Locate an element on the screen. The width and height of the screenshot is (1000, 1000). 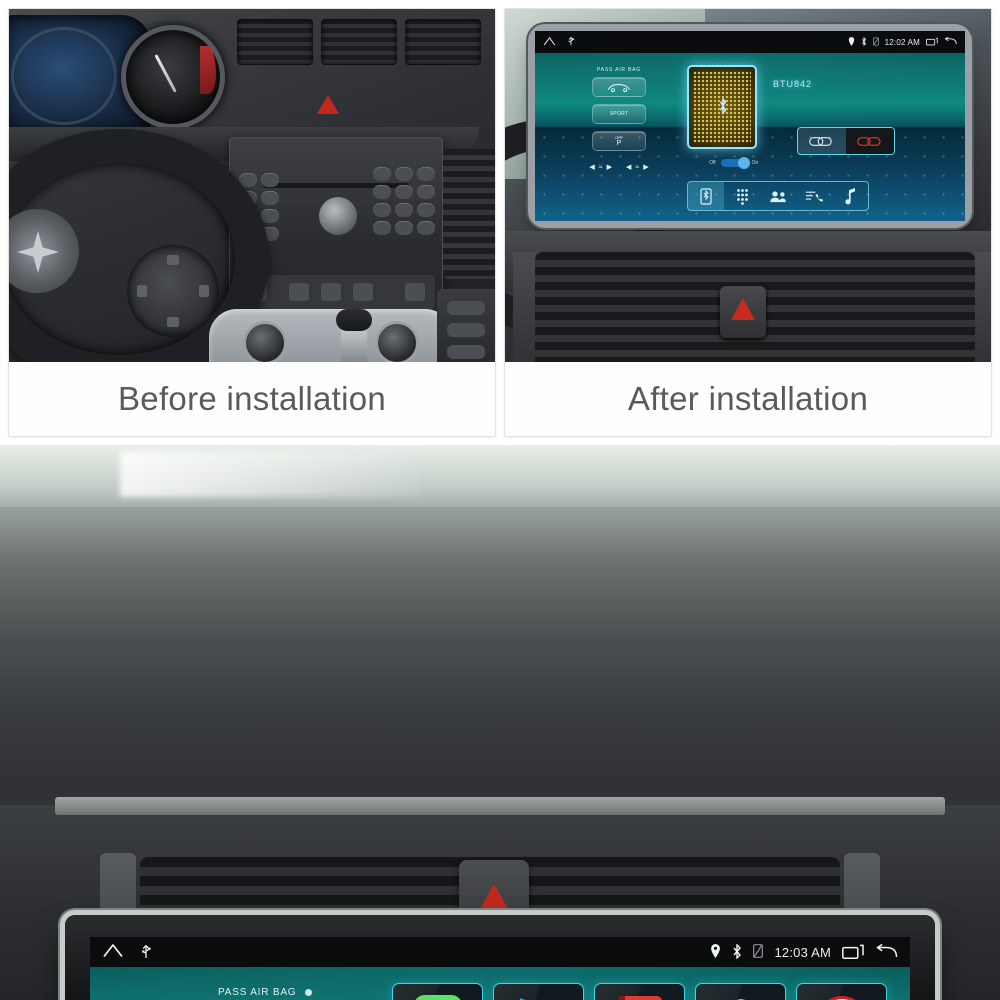
app-play-store: Play Store is located at coordinates (538, 991).